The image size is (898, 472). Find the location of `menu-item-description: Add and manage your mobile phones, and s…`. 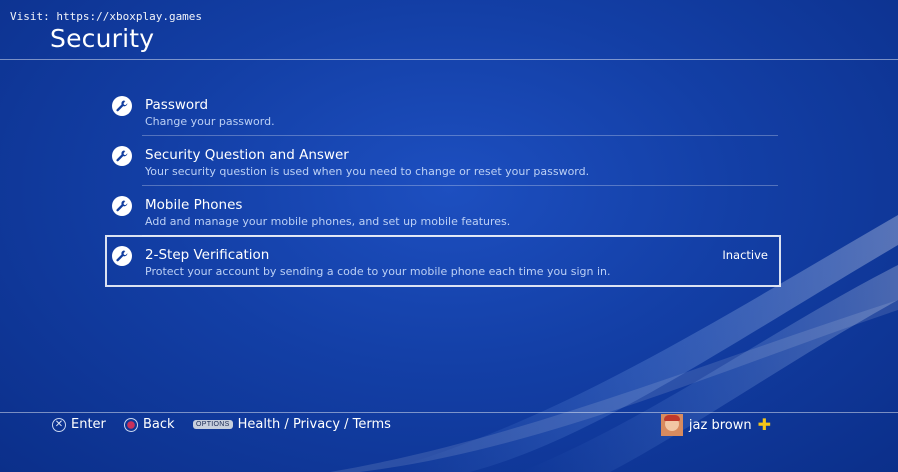

menu-item-description: Add and manage your mobile phones, and s… is located at coordinates (328, 221).